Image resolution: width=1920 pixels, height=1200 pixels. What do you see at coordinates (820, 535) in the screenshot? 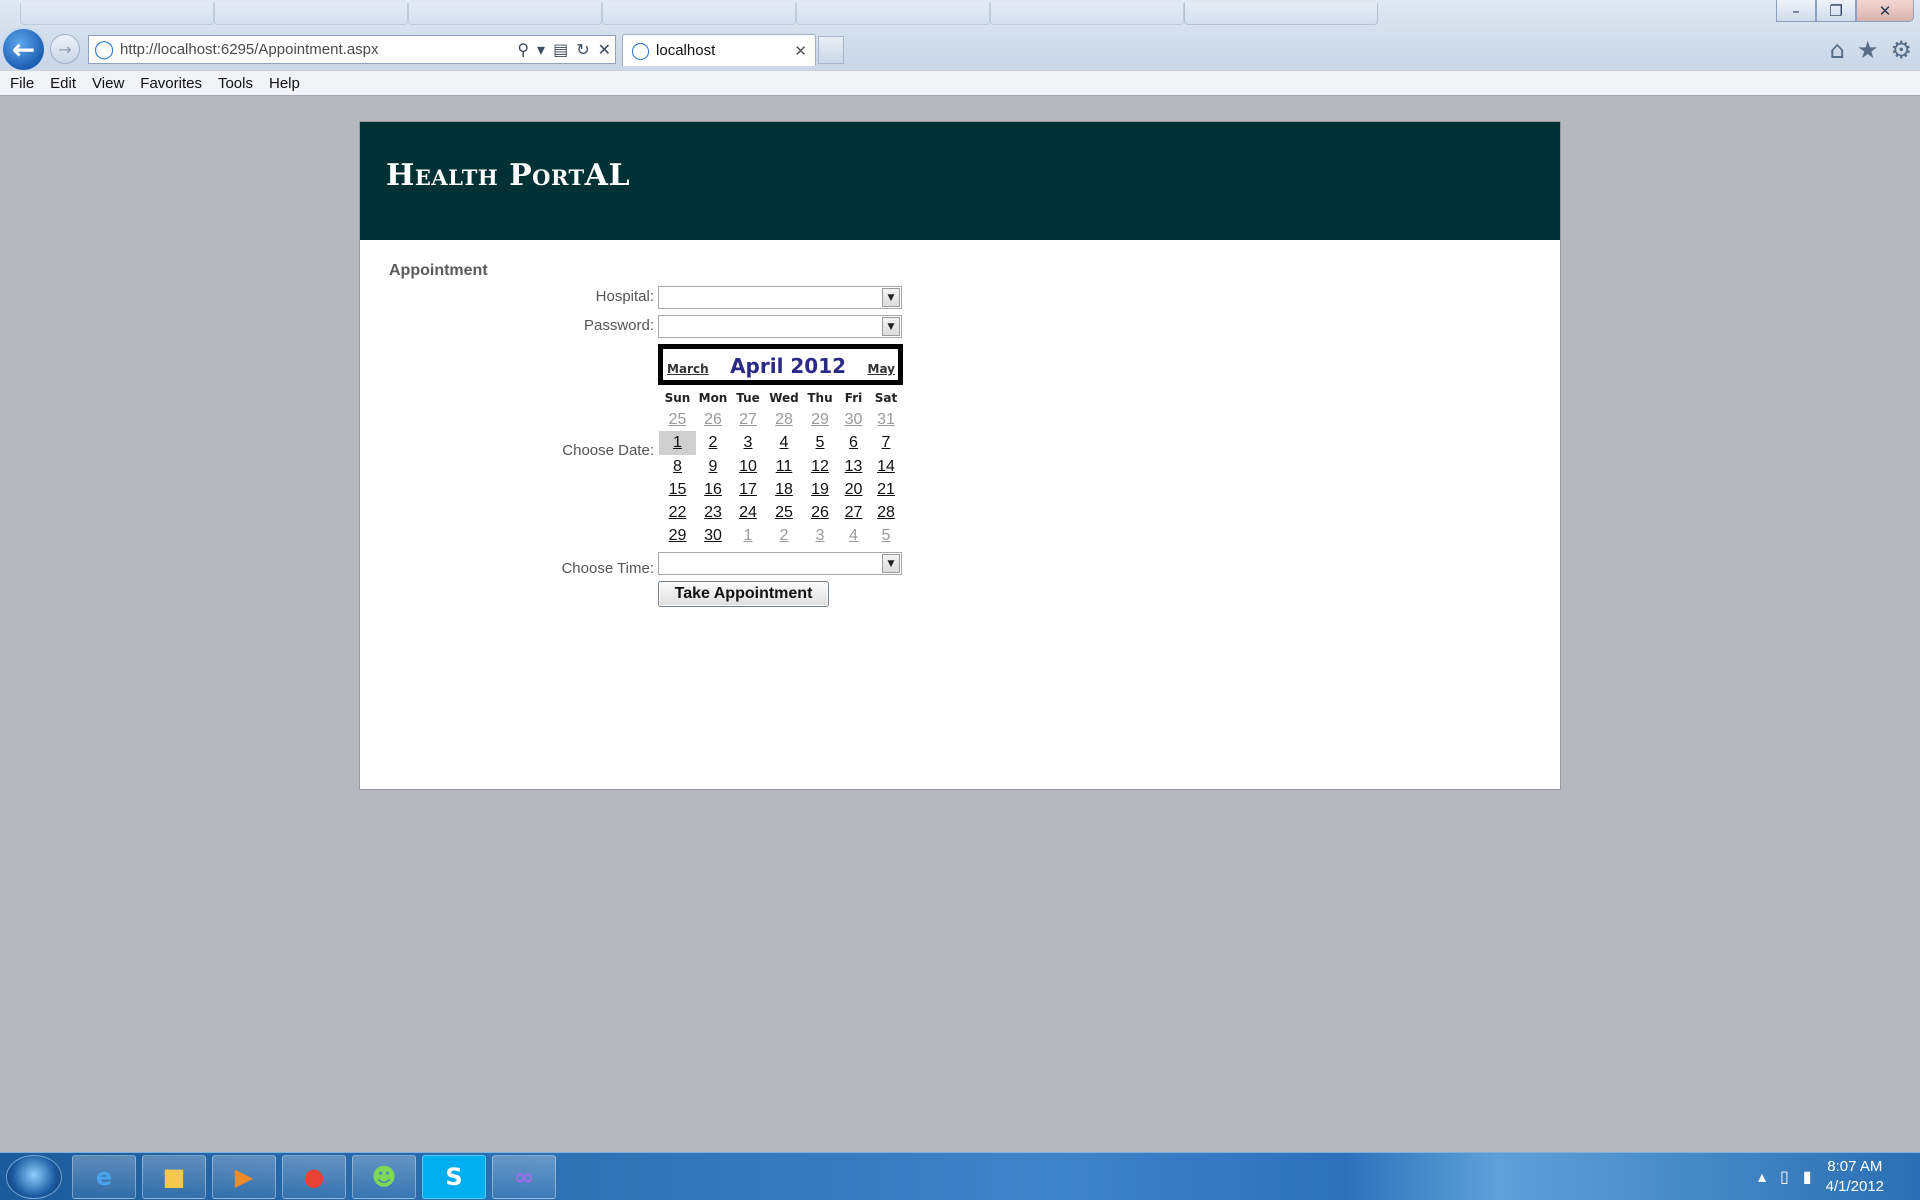
I see `calendar-day-other-month: 3` at bounding box center [820, 535].